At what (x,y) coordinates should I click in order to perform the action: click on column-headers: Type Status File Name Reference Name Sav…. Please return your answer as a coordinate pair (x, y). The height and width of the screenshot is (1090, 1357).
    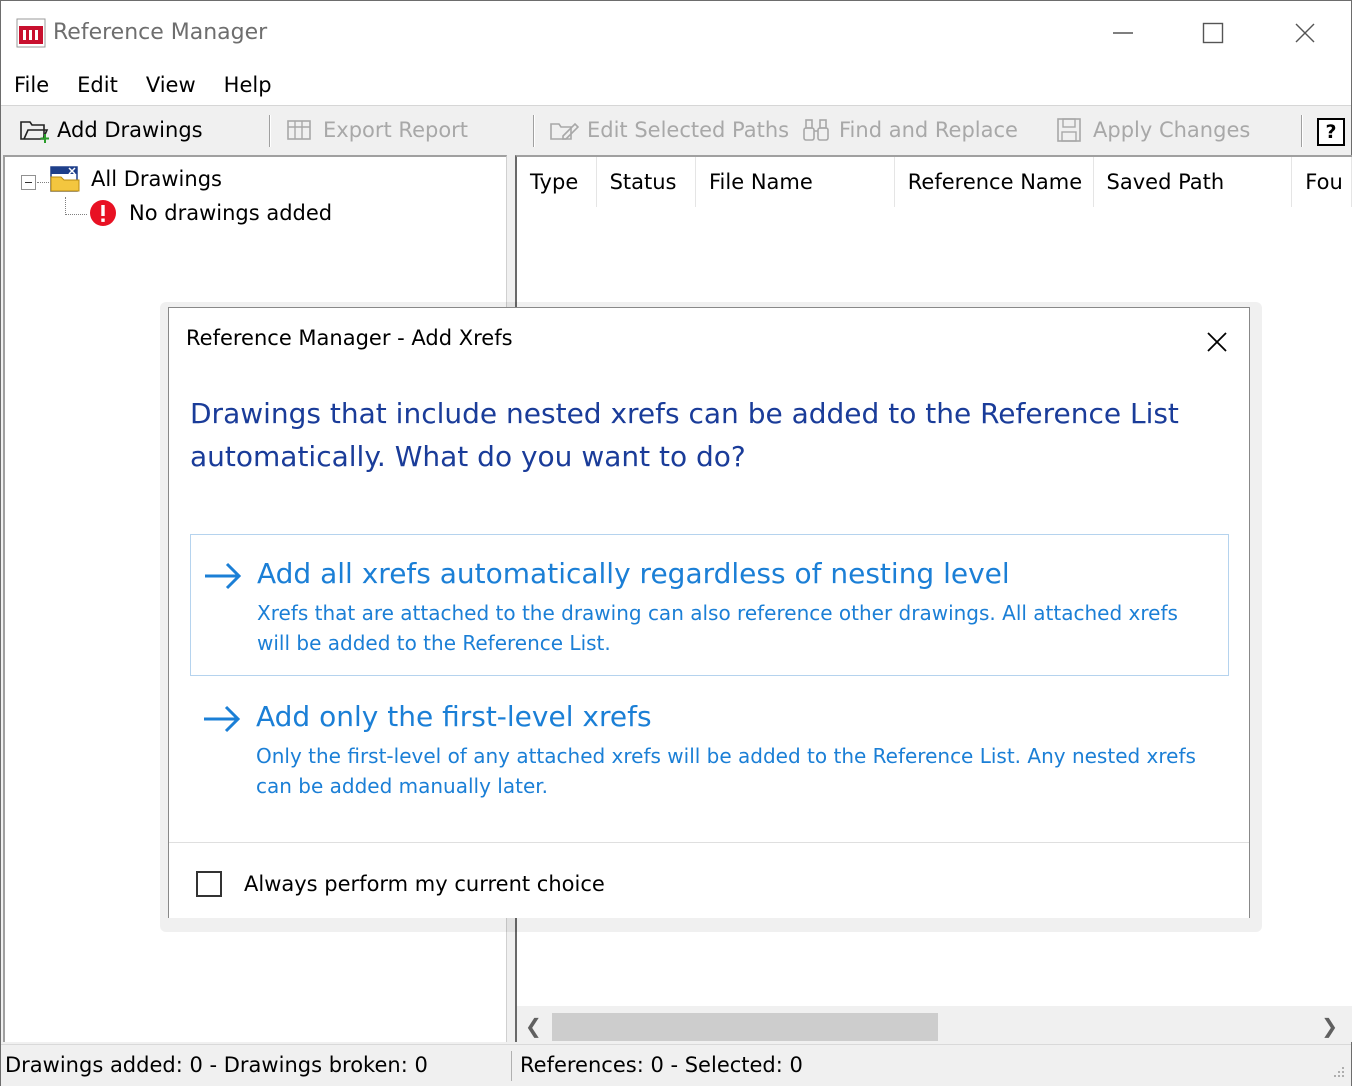
    Looking at the image, I should click on (934, 182).